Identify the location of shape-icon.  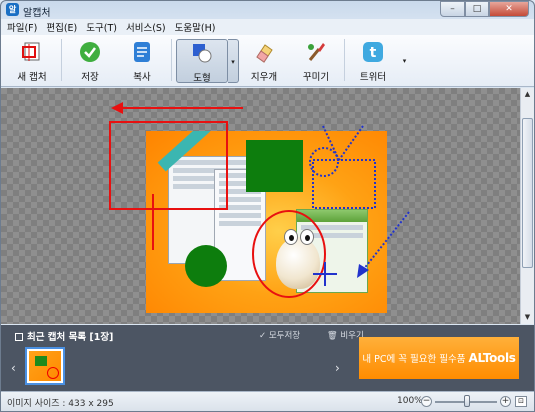
(202, 53).